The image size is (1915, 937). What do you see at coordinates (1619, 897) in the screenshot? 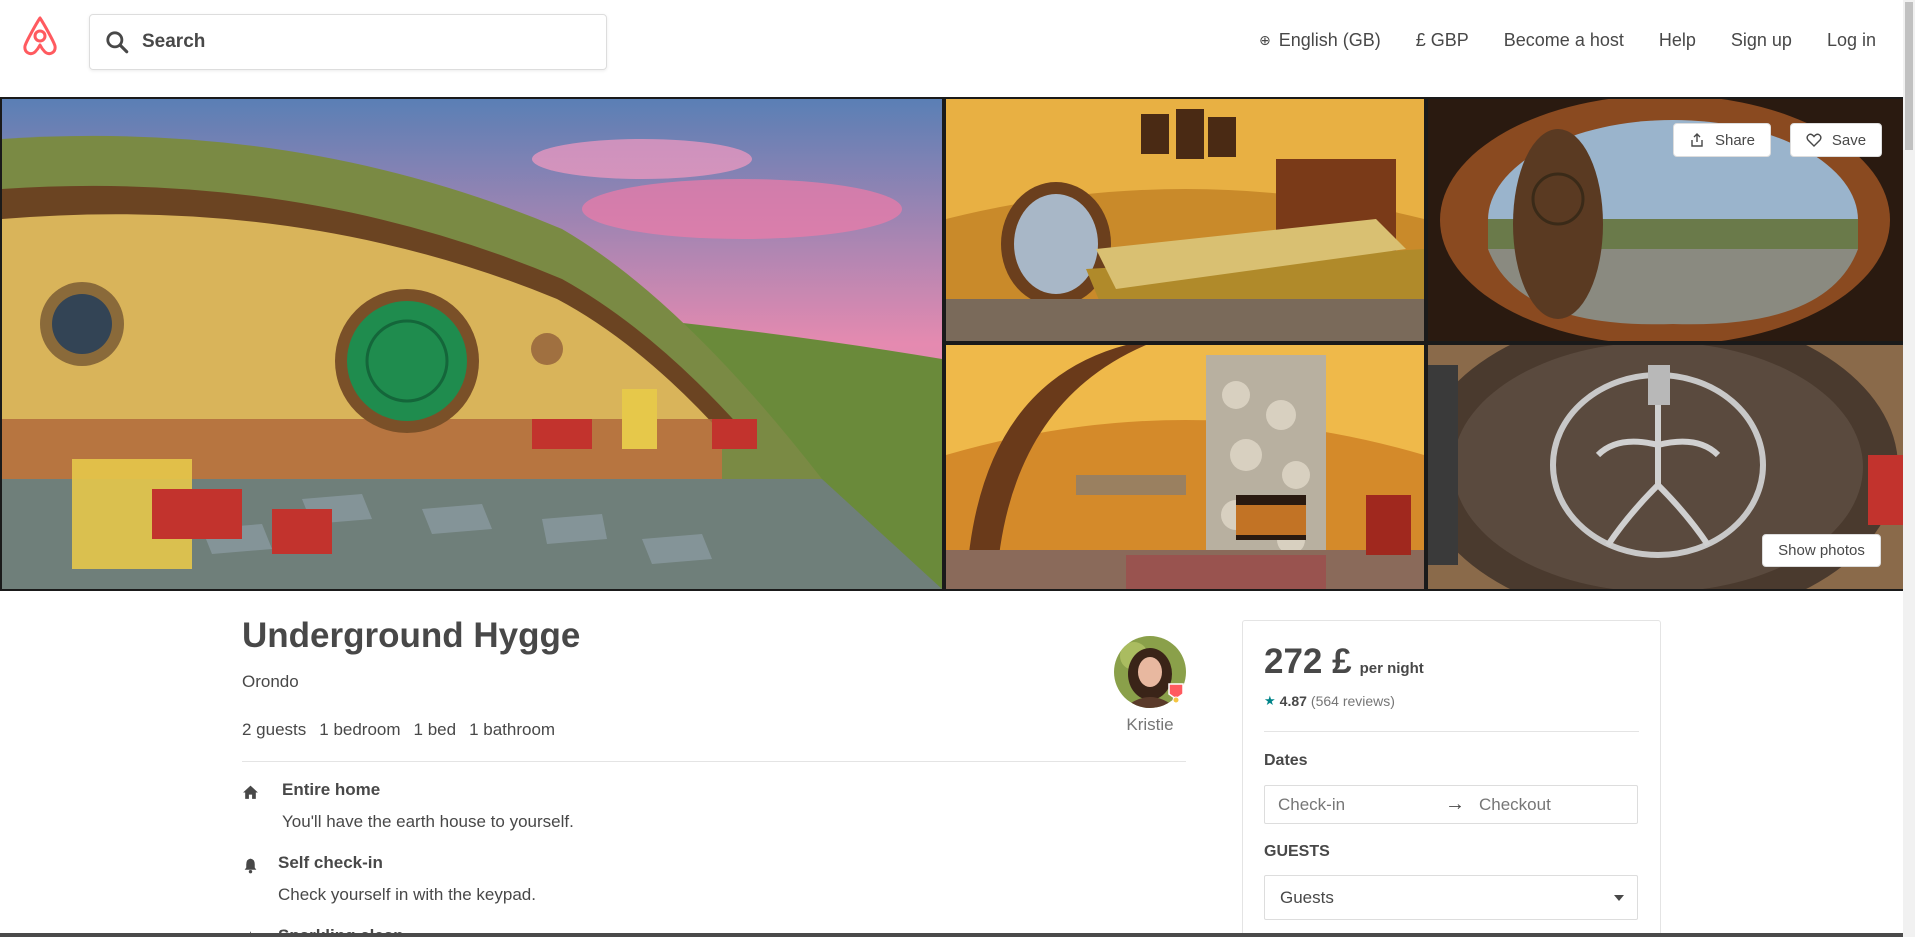
I see `caret-down-icon` at bounding box center [1619, 897].